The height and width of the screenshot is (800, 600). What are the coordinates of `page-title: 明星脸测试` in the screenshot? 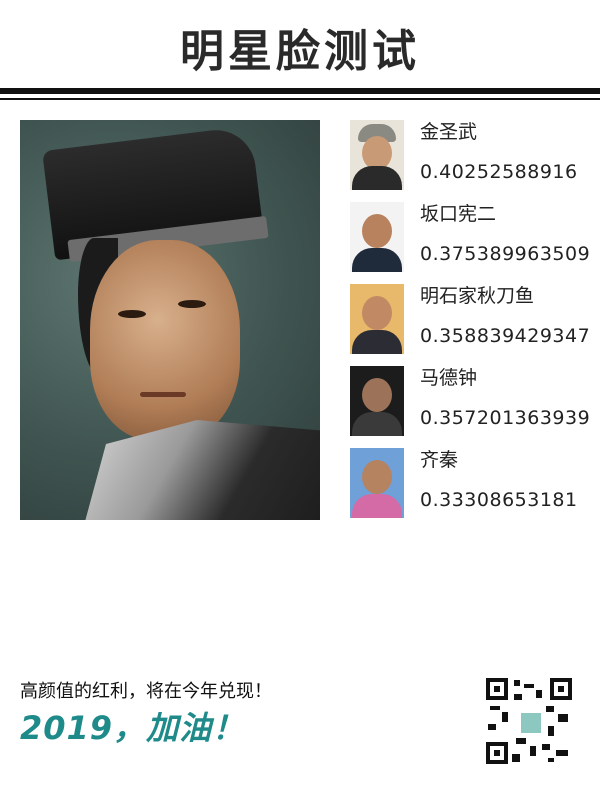 It's located at (300, 51).